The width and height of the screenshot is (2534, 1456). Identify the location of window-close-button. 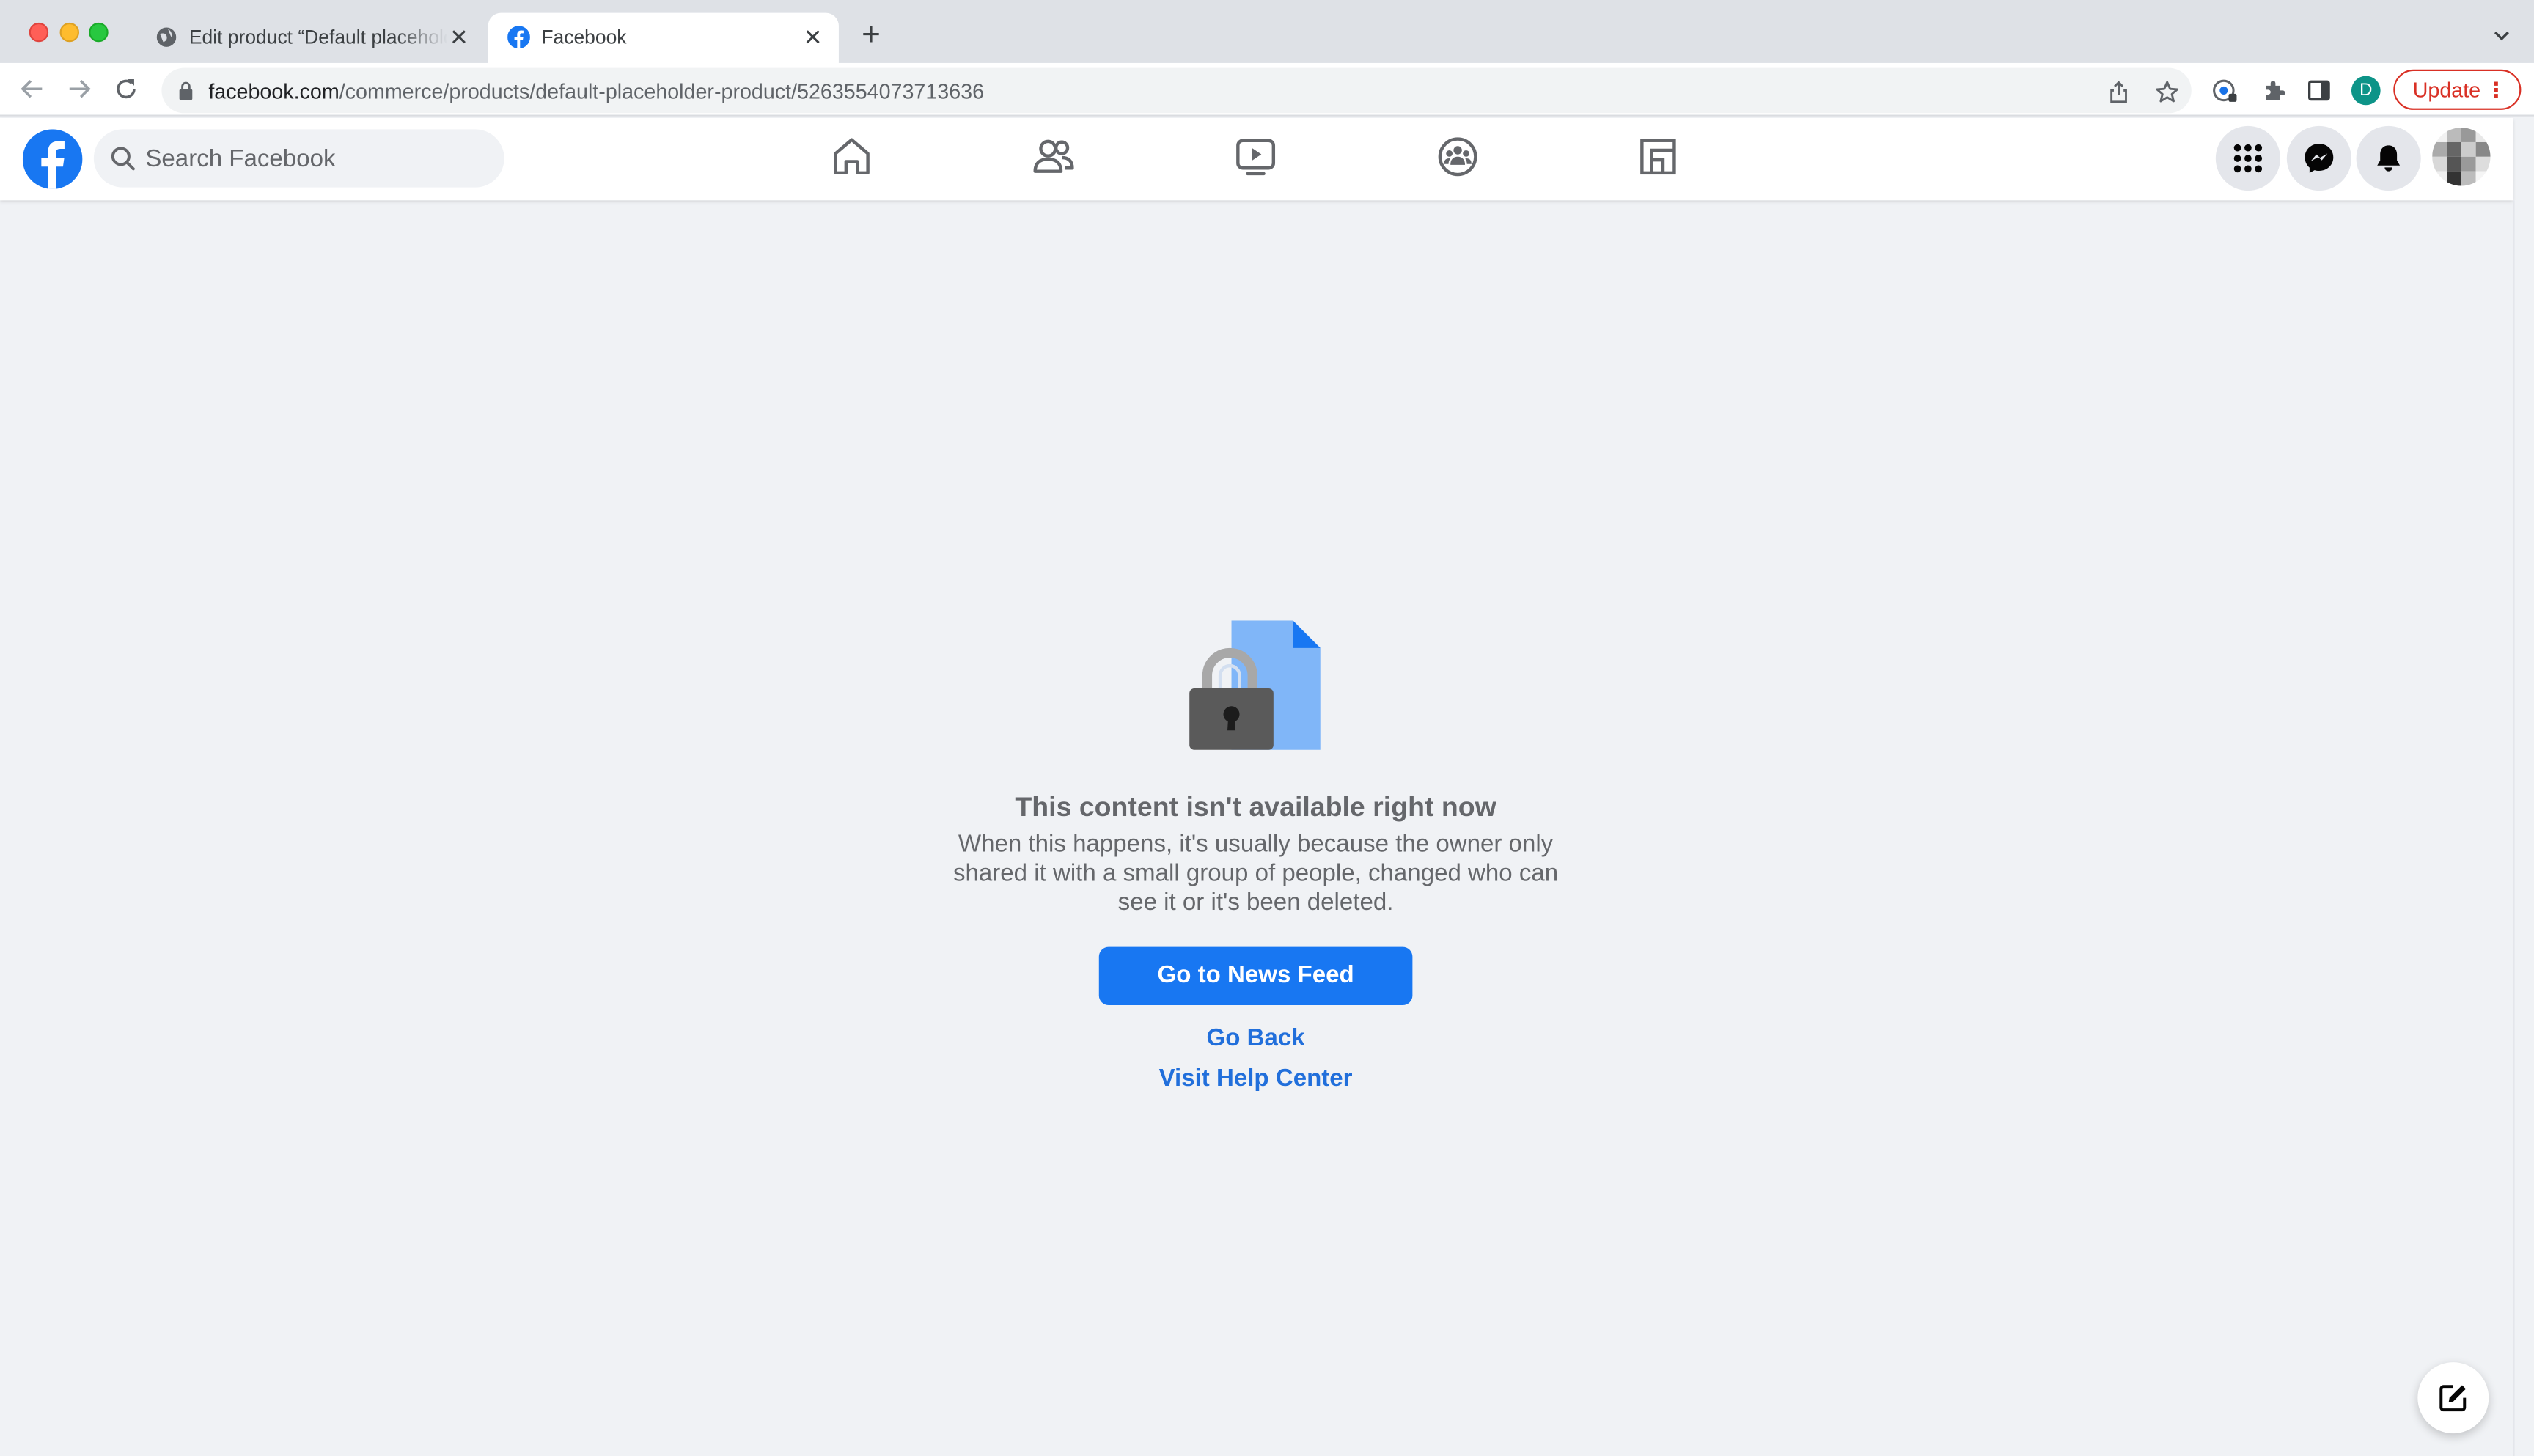
(39, 32).